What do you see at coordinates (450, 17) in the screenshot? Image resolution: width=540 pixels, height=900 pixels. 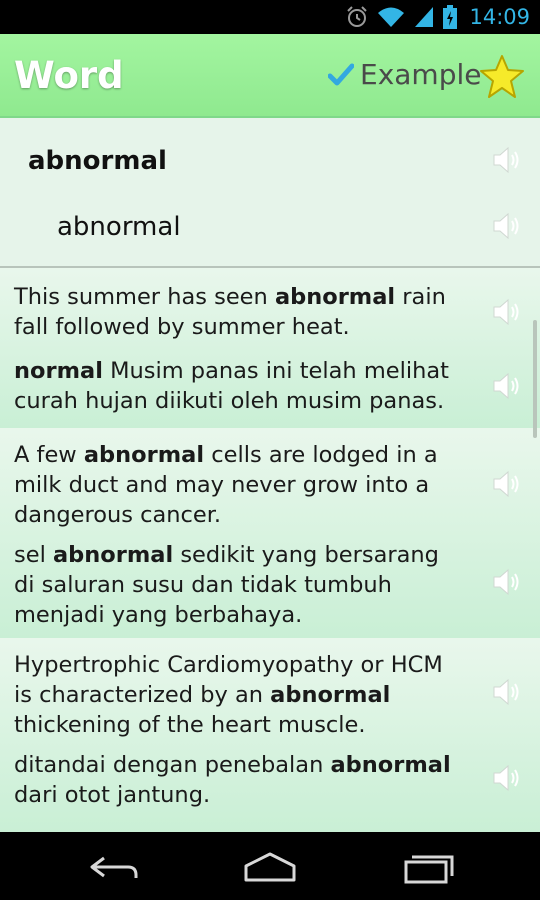 I see `battery-charging-icon` at bounding box center [450, 17].